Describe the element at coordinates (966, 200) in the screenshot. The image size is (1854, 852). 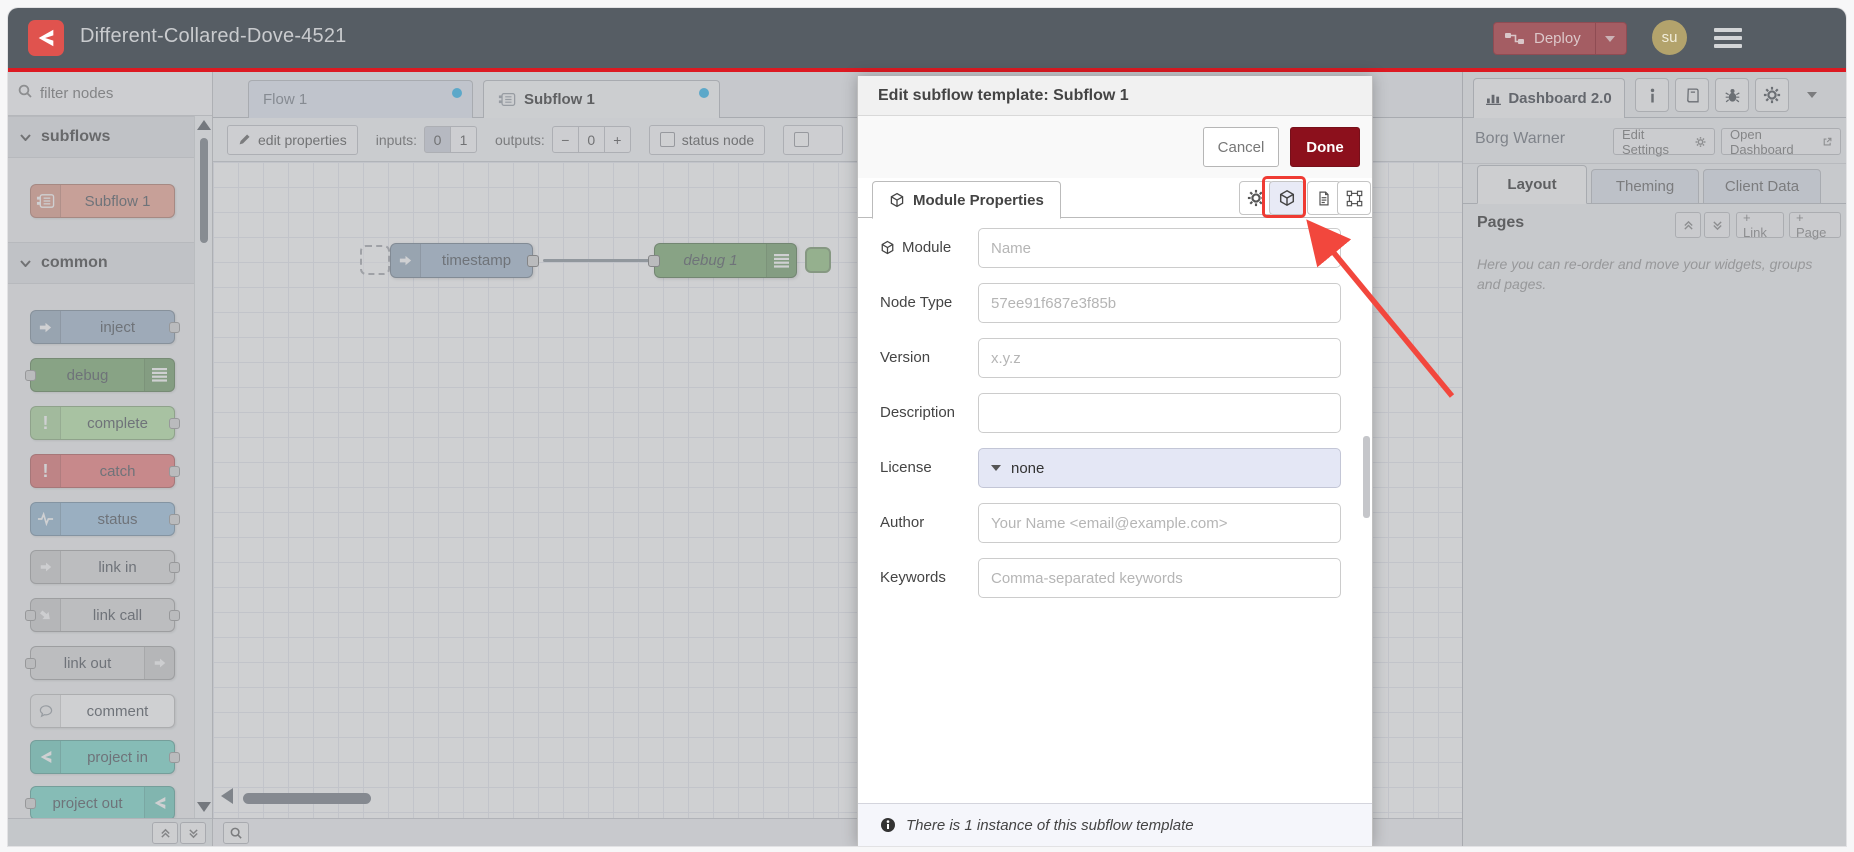
I see `tab-module-properties: Module Properties` at that location.